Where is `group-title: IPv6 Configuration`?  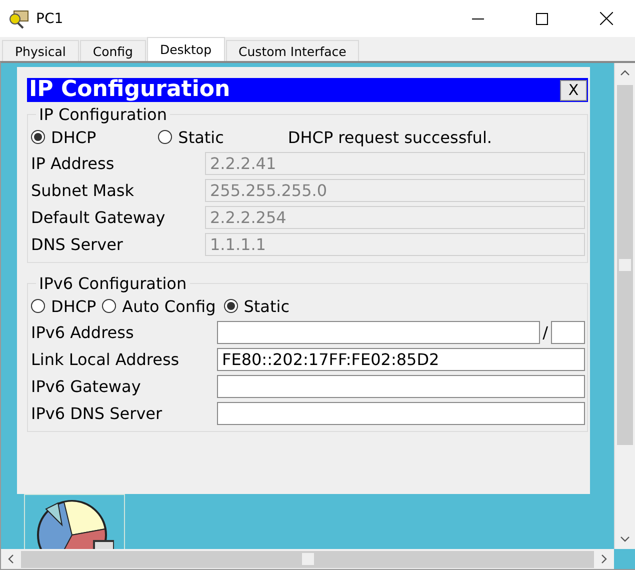 group-title: IPv6 Configuration is located at coordinates (113, 283).